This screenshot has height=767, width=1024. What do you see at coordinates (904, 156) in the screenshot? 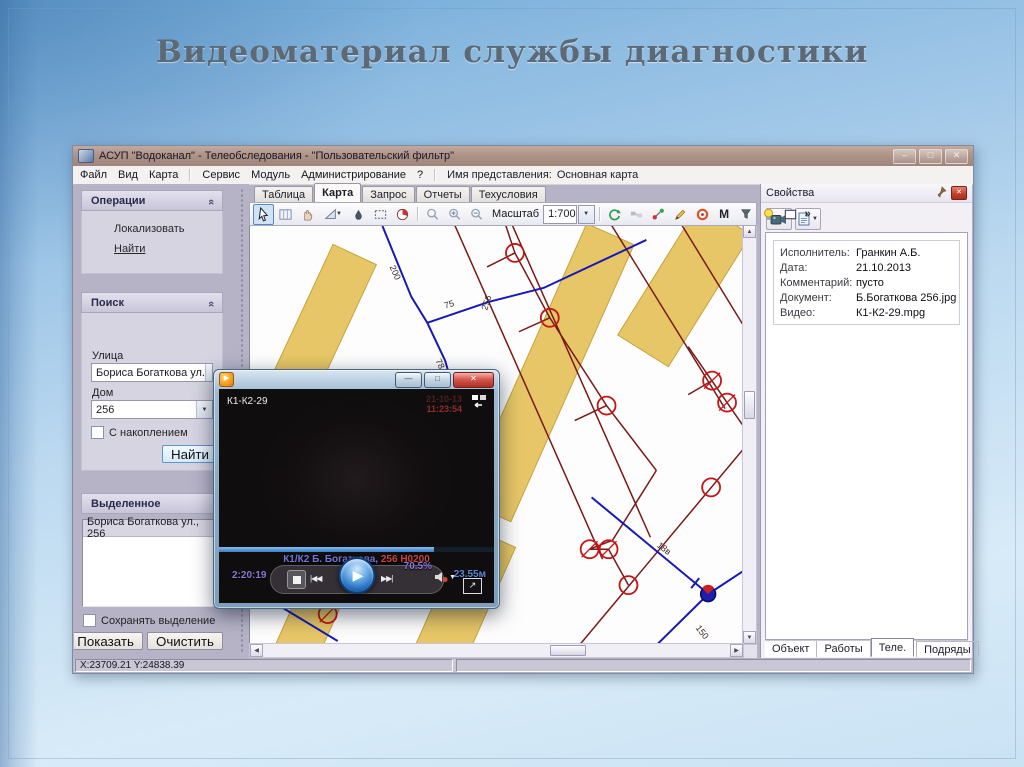
I see `minimize-button: –` at bounding box center [904, 156].